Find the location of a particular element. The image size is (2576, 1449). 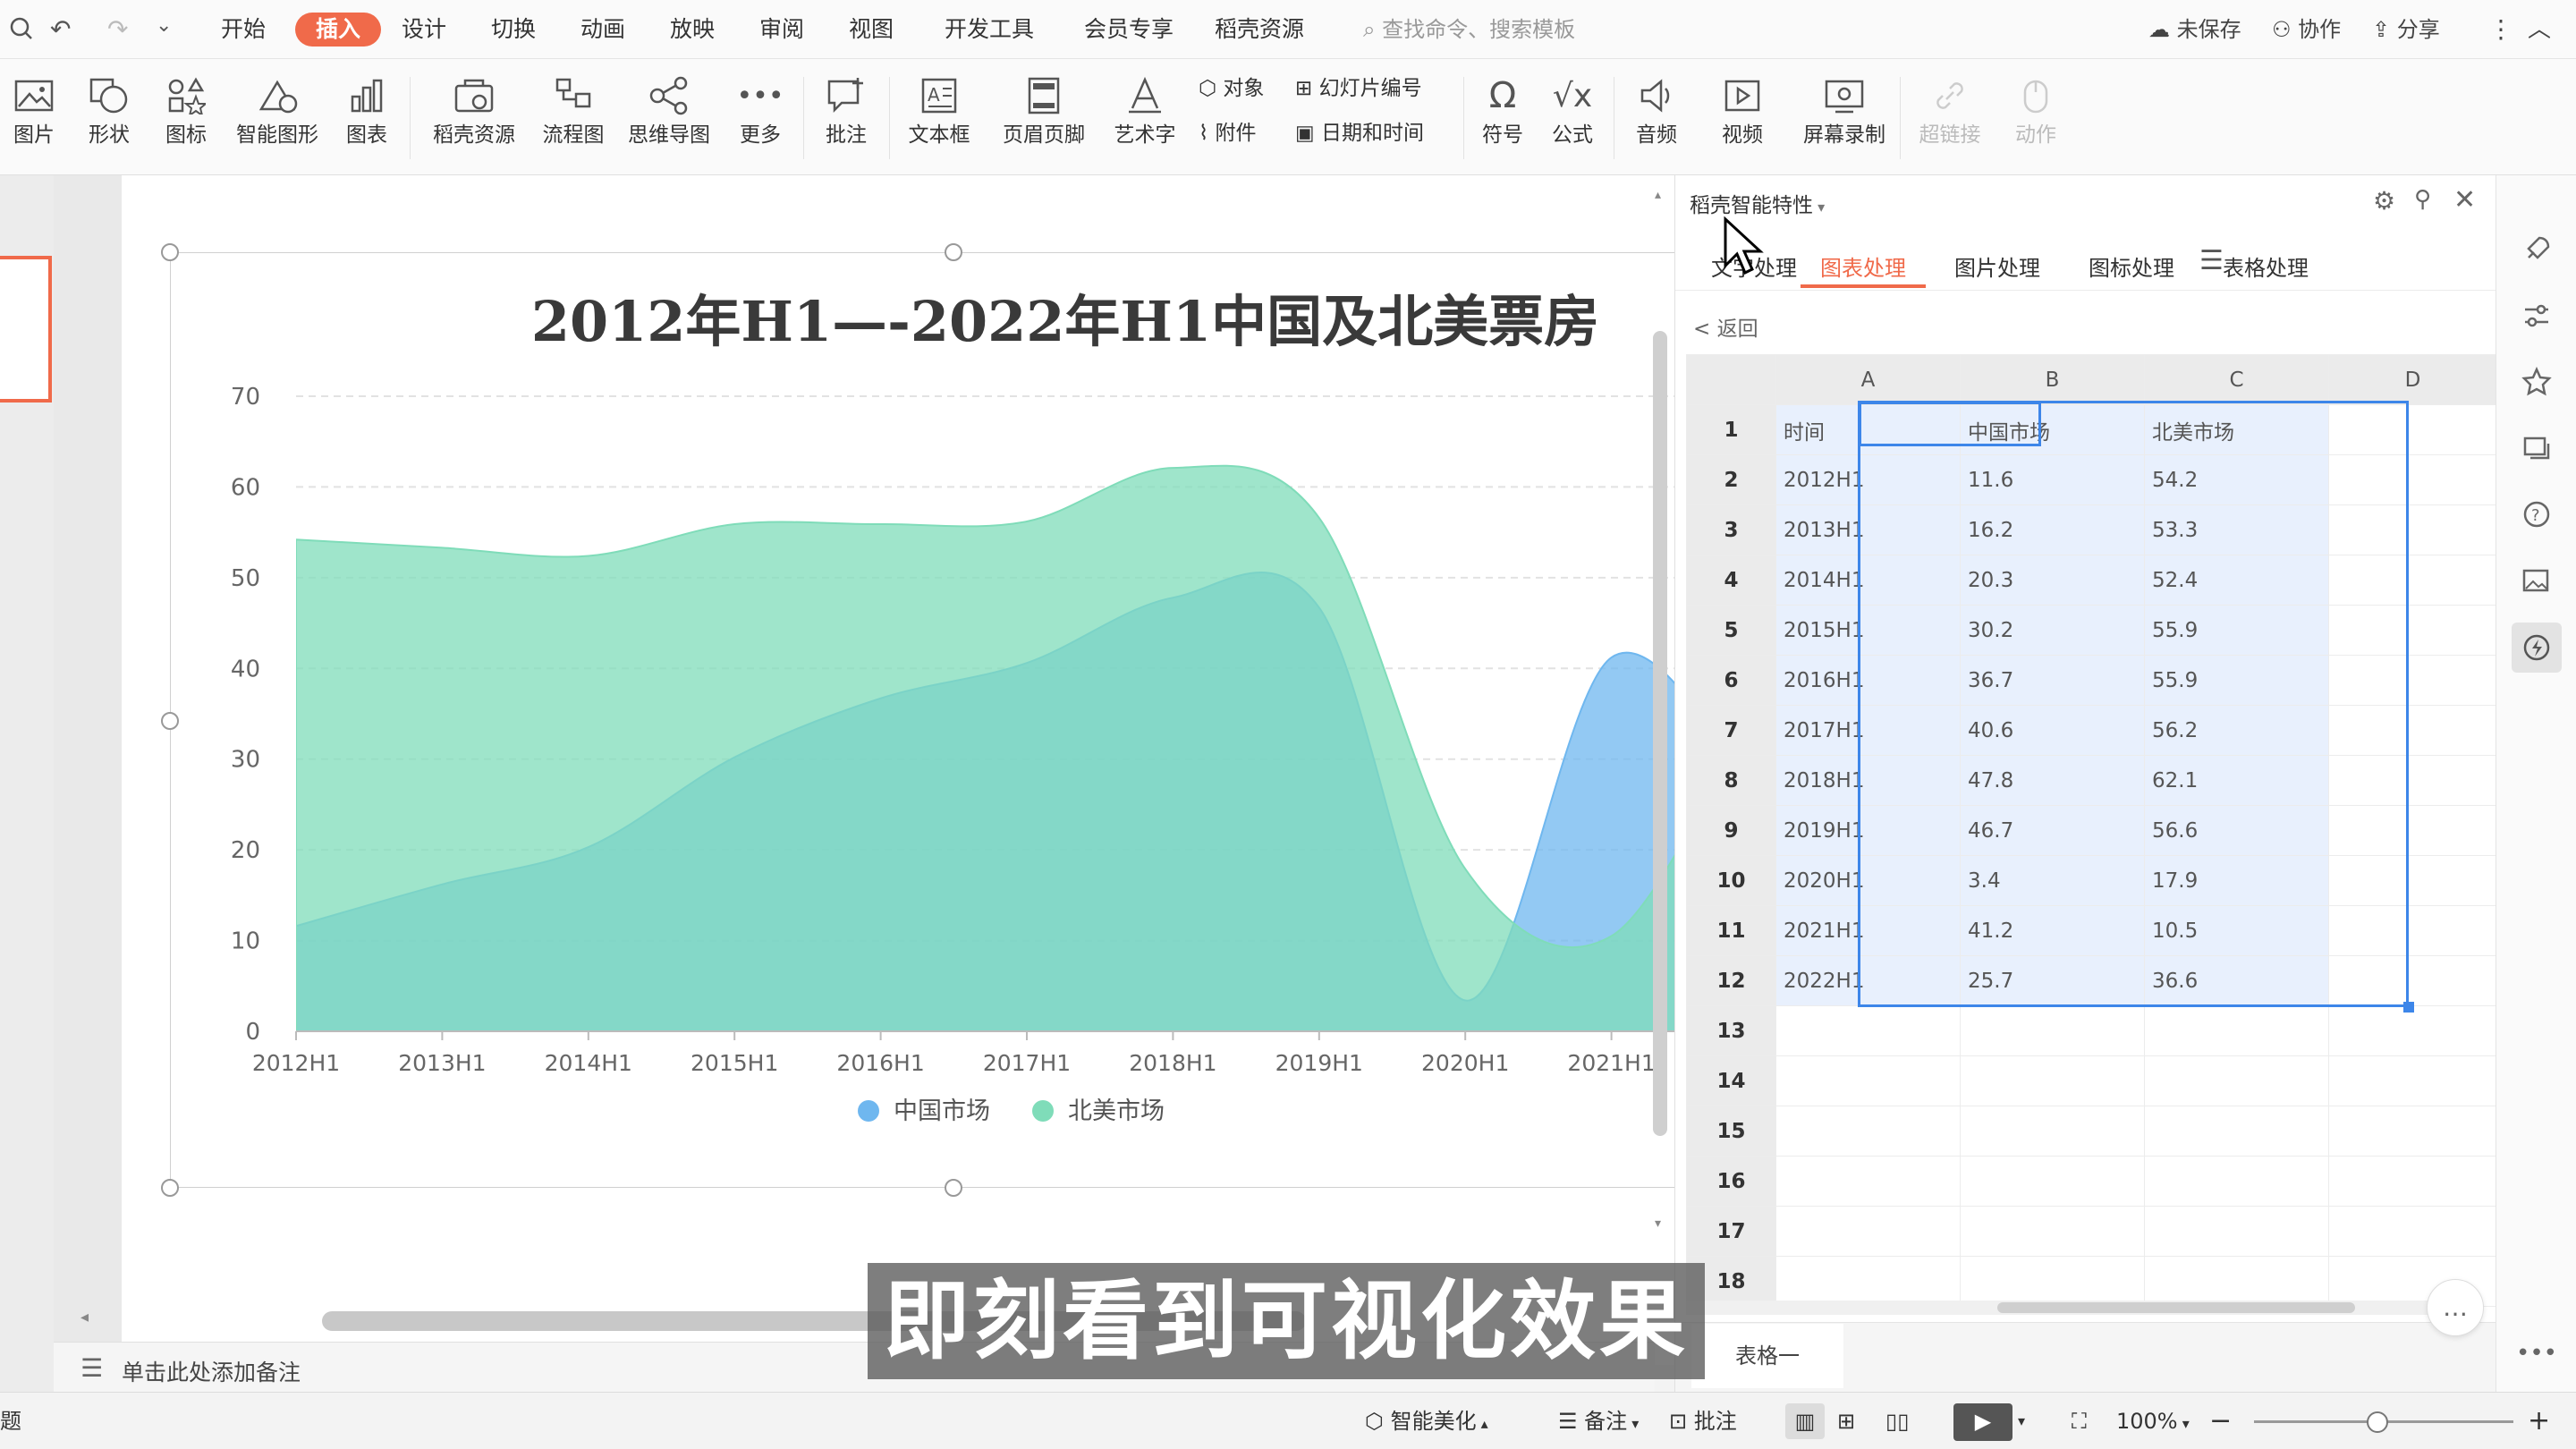

play-options-icon: ▾ is located at coordinates (2021, 1421).